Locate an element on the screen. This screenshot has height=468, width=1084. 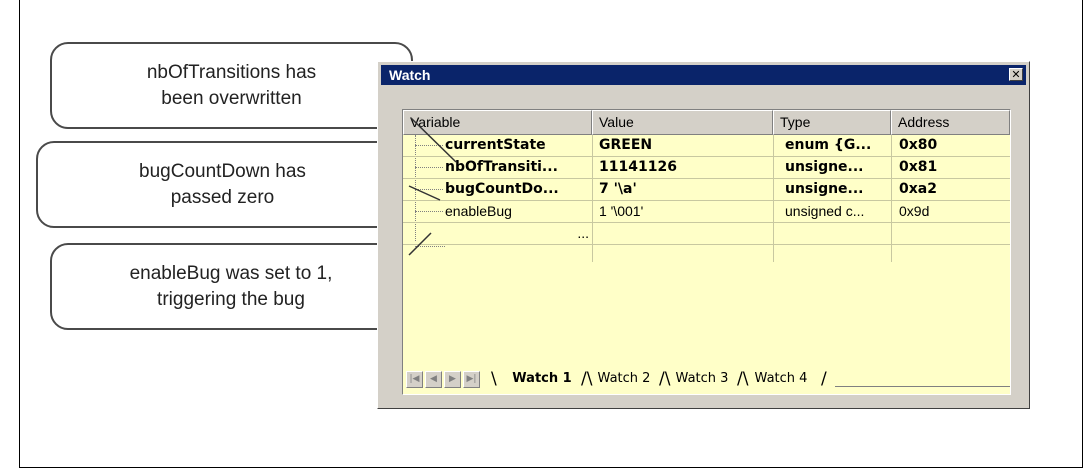
table-row: currentState GREEN enum {G... 0x80 is located at coordinates (706, 146).